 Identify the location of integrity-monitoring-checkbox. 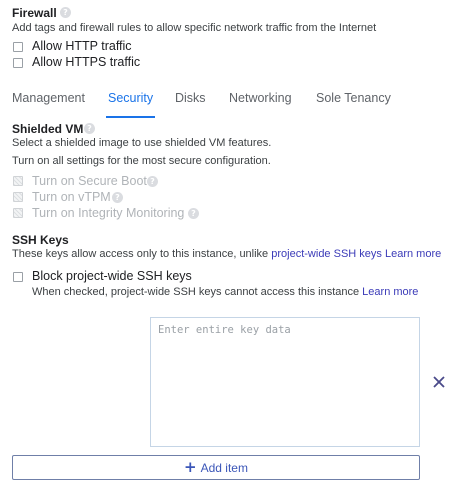
(18, 213).